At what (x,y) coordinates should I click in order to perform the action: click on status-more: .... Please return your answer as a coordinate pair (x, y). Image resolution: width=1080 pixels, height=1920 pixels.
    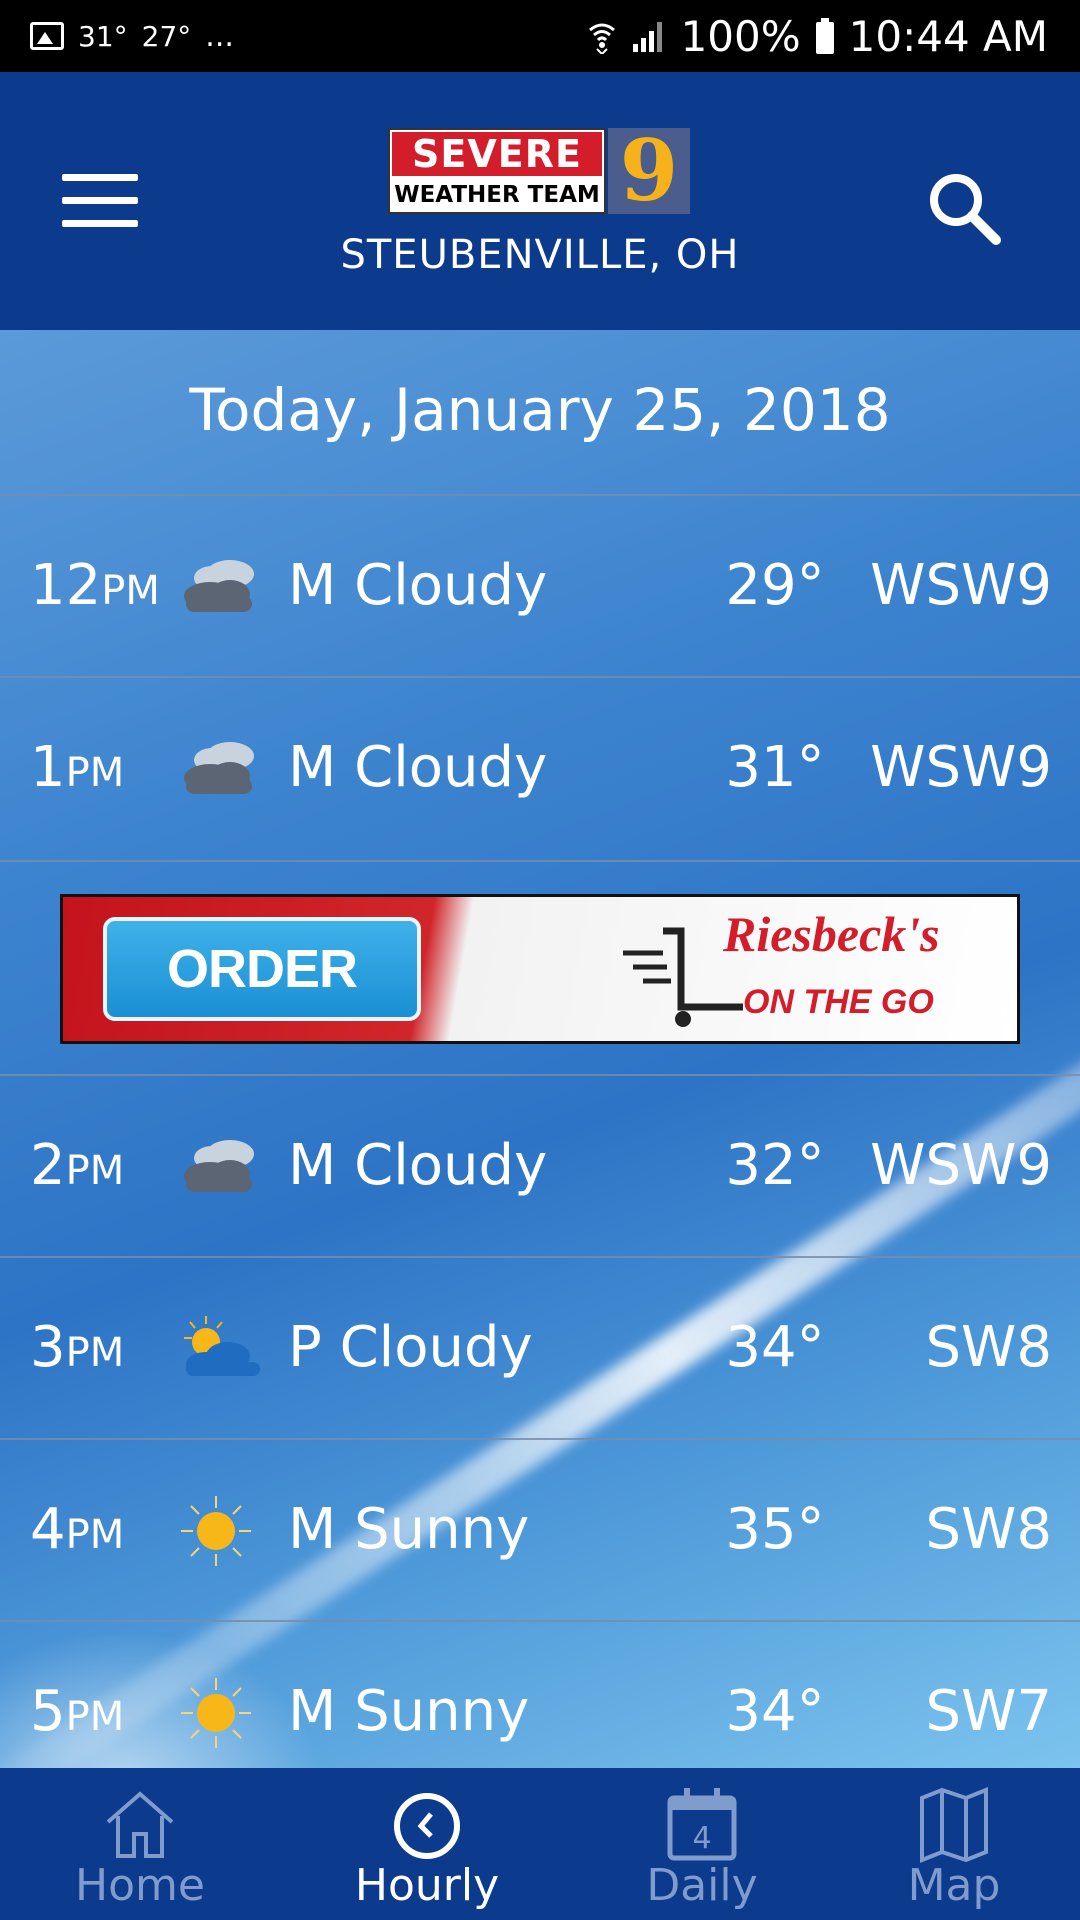
    Looking at the image, I should click on (219, 36).